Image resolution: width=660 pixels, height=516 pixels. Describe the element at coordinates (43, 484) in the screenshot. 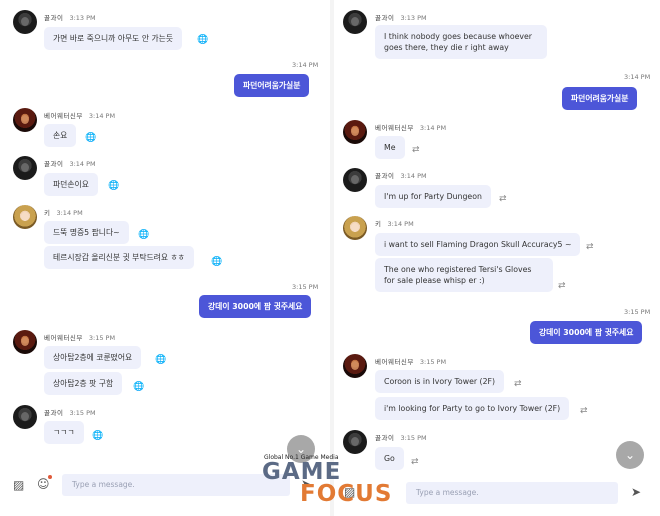

I see `emoji-icon: ☺` at that location.